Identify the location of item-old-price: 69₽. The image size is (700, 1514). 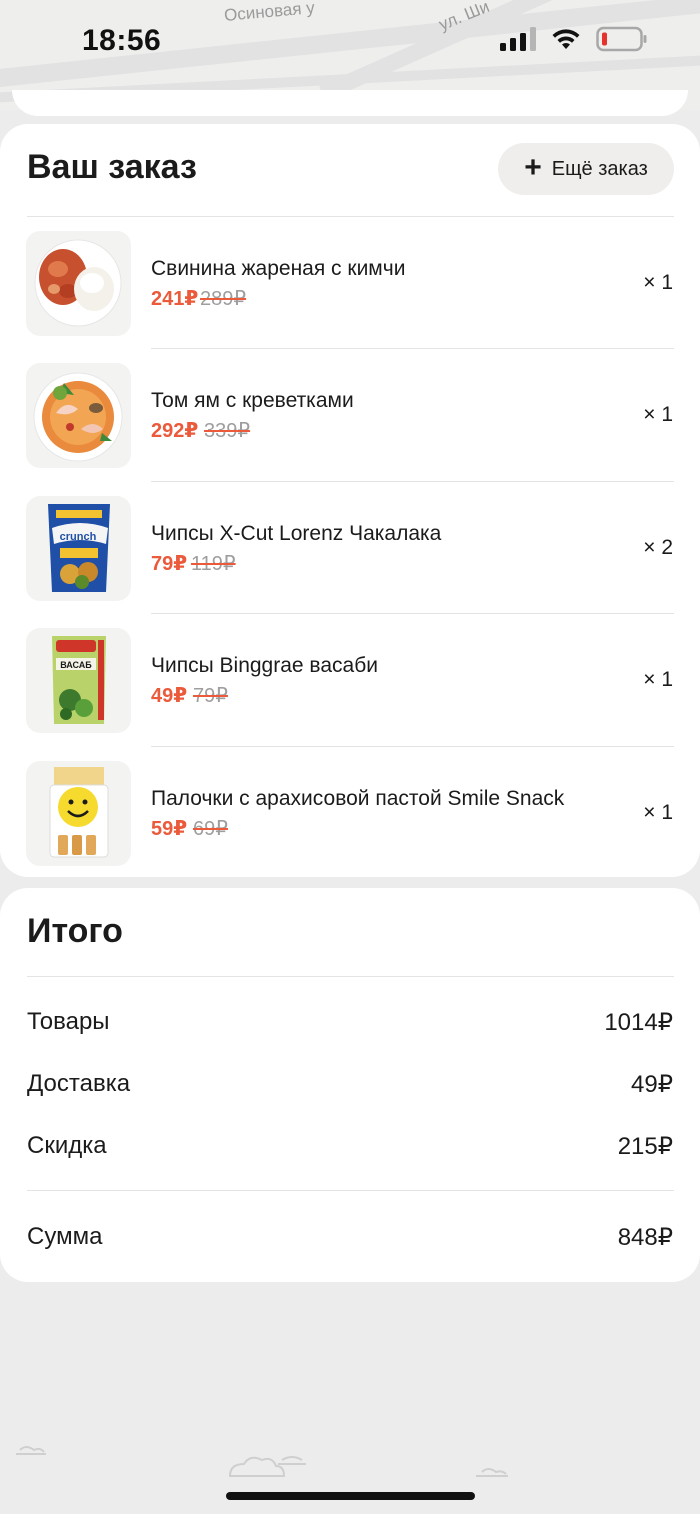
(210, 829).